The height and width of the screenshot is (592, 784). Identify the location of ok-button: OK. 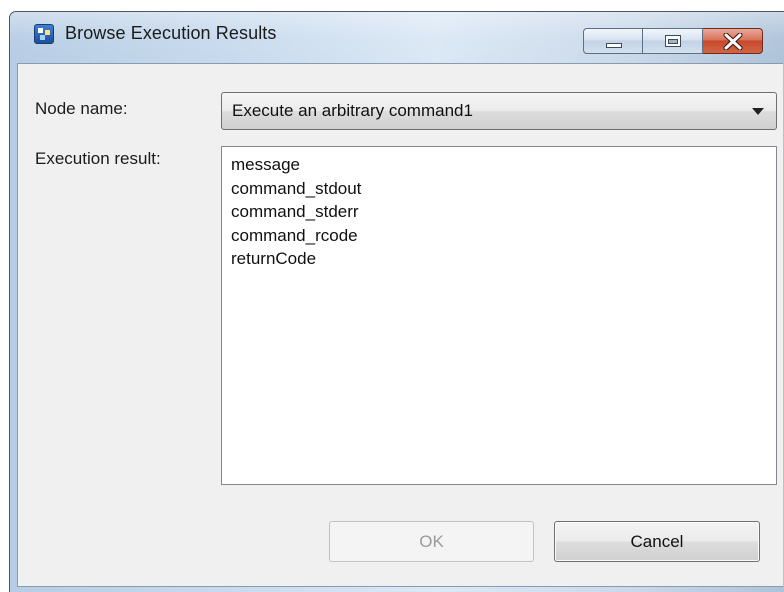
(431, 541).